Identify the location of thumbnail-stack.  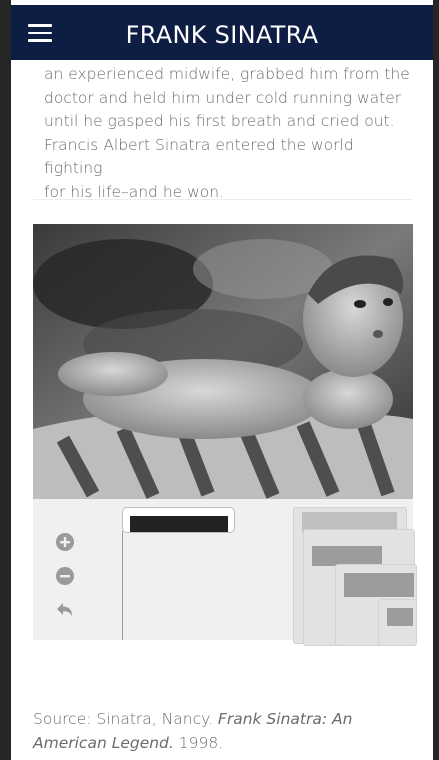
(397, 622).